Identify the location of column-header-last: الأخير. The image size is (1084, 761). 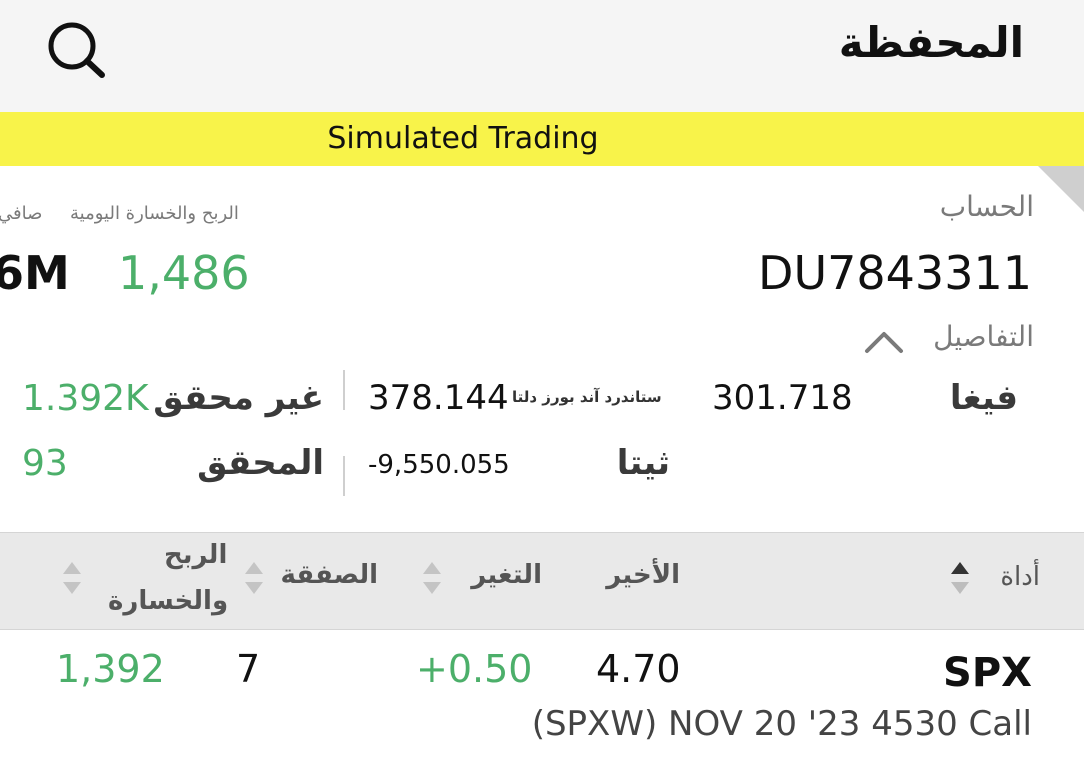
(643, 575).